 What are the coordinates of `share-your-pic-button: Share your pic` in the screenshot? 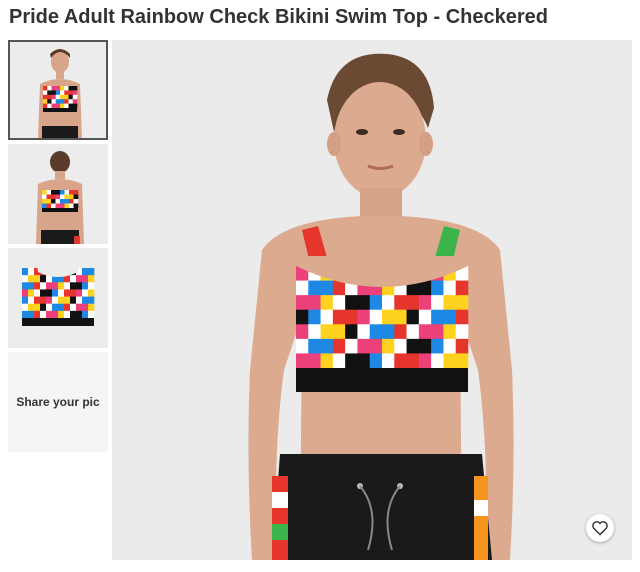 It's located at (58, 402).